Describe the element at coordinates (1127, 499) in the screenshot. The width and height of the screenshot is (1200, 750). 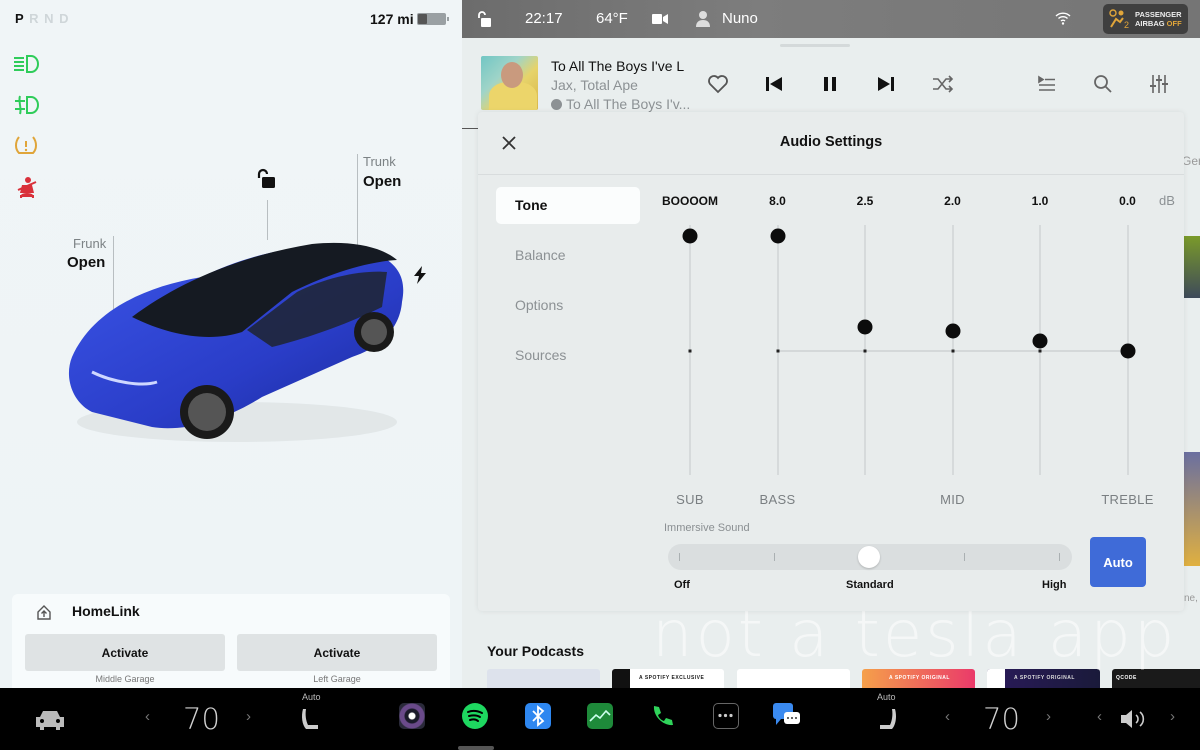
I see `eq-band-label: TREBLE` at that location.